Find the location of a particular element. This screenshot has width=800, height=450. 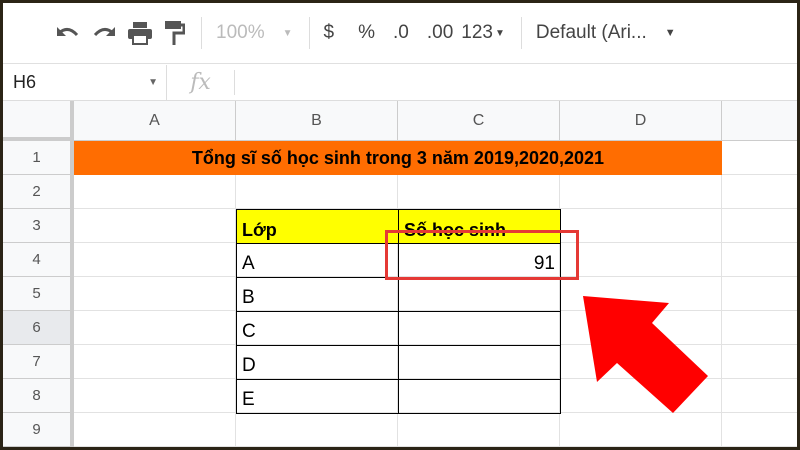

pointer-arrow-icon is located at coordinates (645, 354).